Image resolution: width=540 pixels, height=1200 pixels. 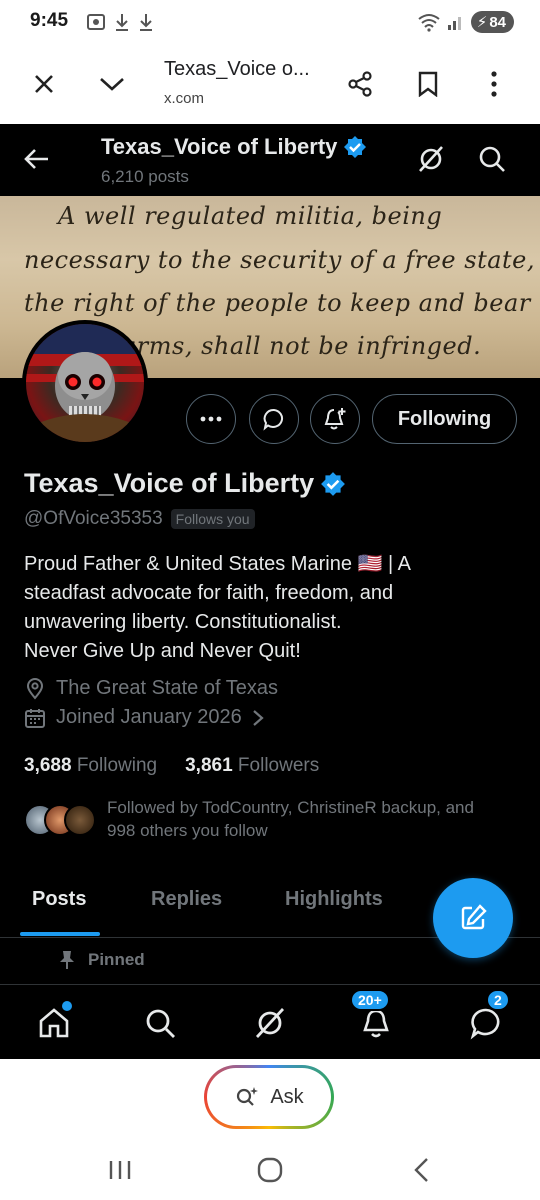 I want to click on back-button, so click(x=37, y=159).